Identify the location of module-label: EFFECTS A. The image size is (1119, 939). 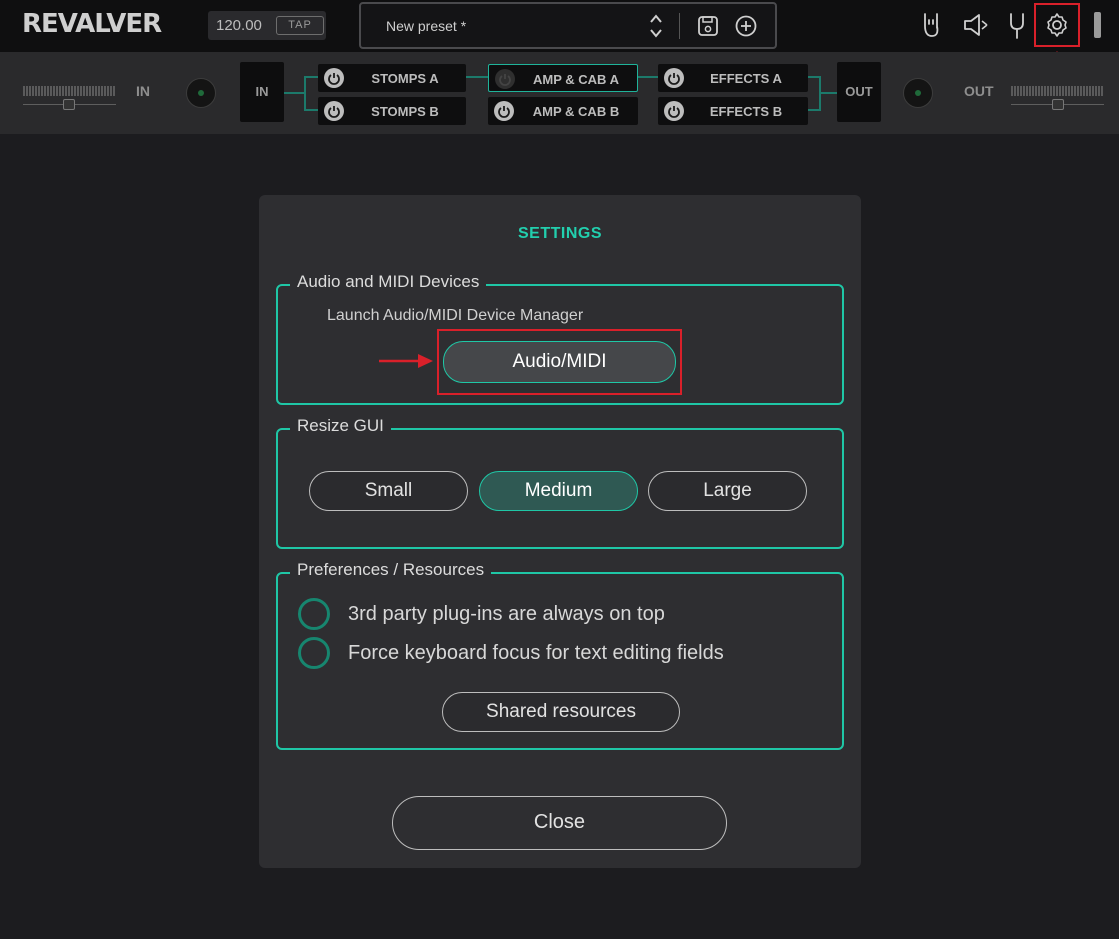
(746, 78).